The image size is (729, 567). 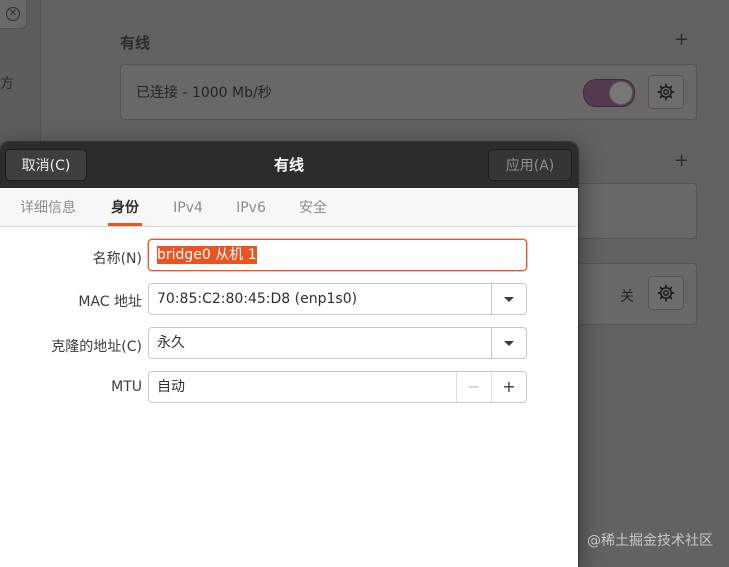 What do you see at coordinates (313, 207) in the screenshot?
I see `tab-security: 安全` at bounding box center [313, 207].